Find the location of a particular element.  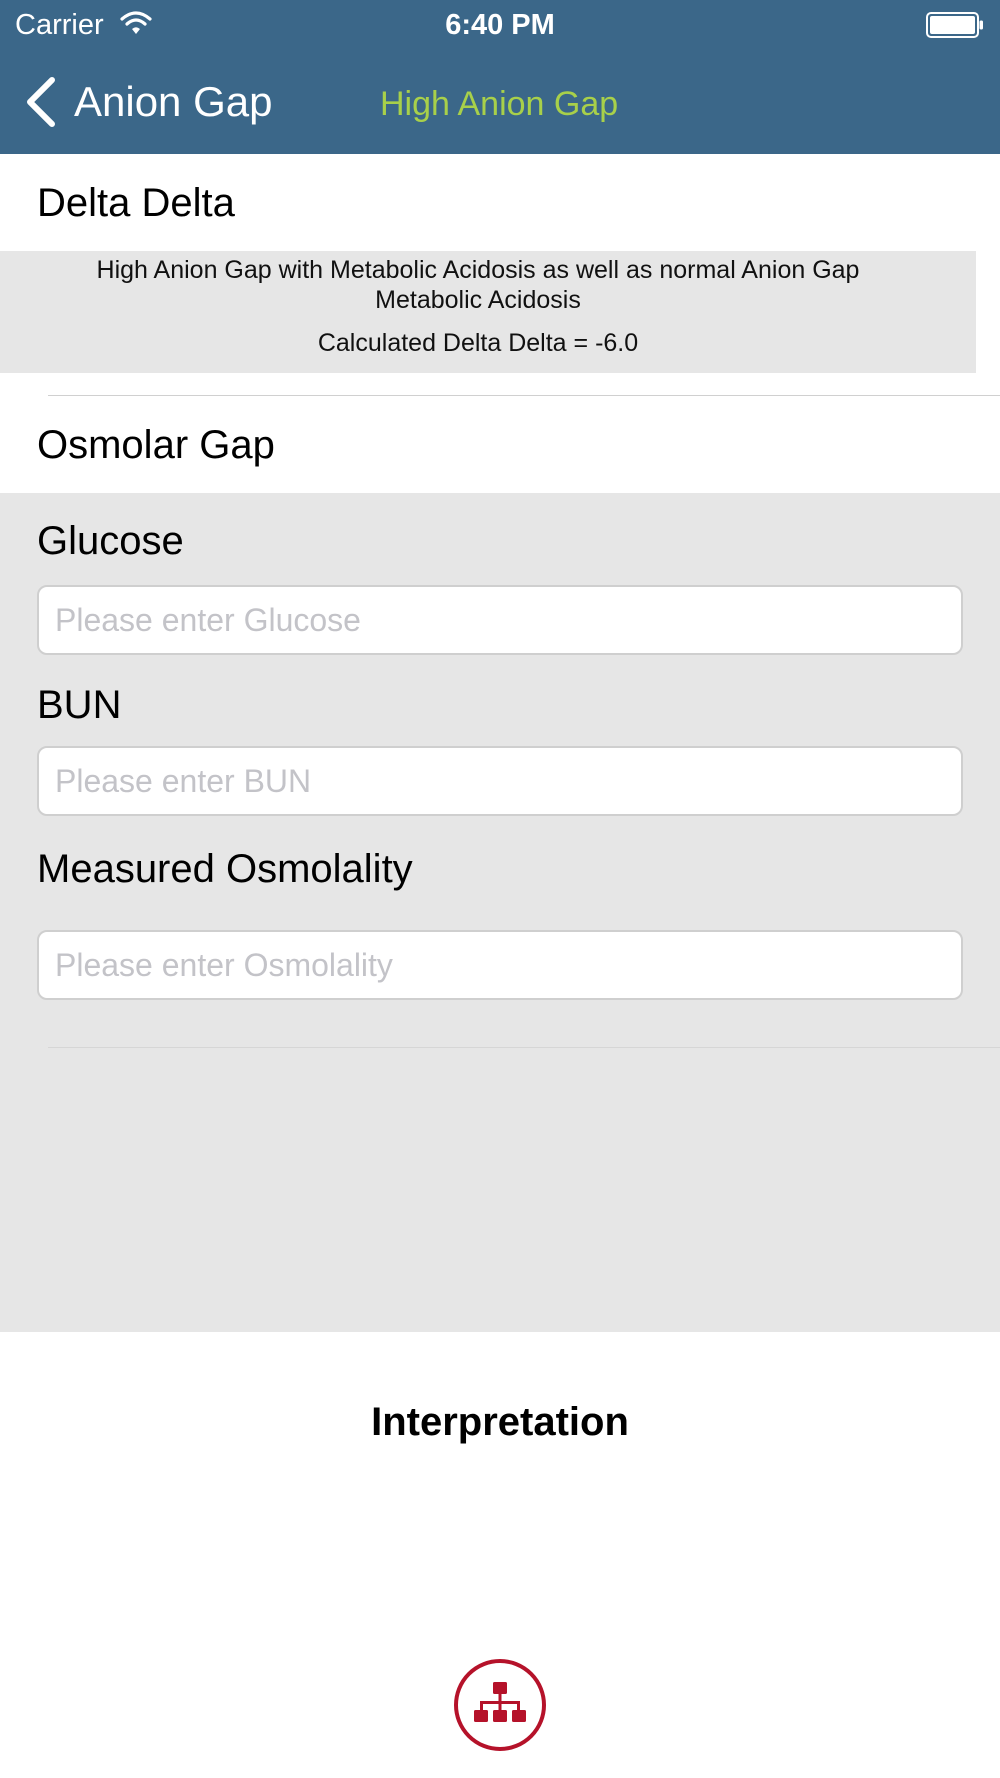

osmolar-gap-header: Osmolar Gap is located at coordinates (500, 444).